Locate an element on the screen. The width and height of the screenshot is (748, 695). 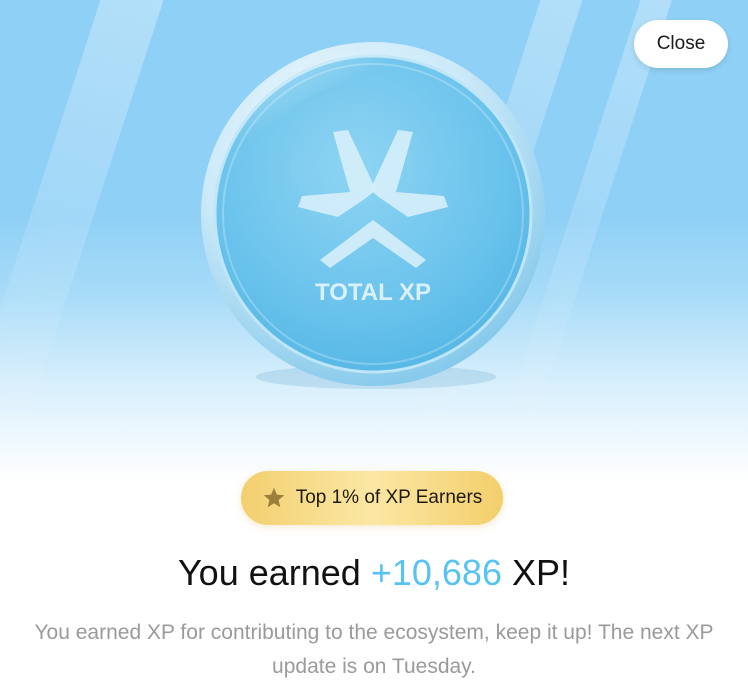
xp-amount: +10,686 is located at coordinates (436, 572).